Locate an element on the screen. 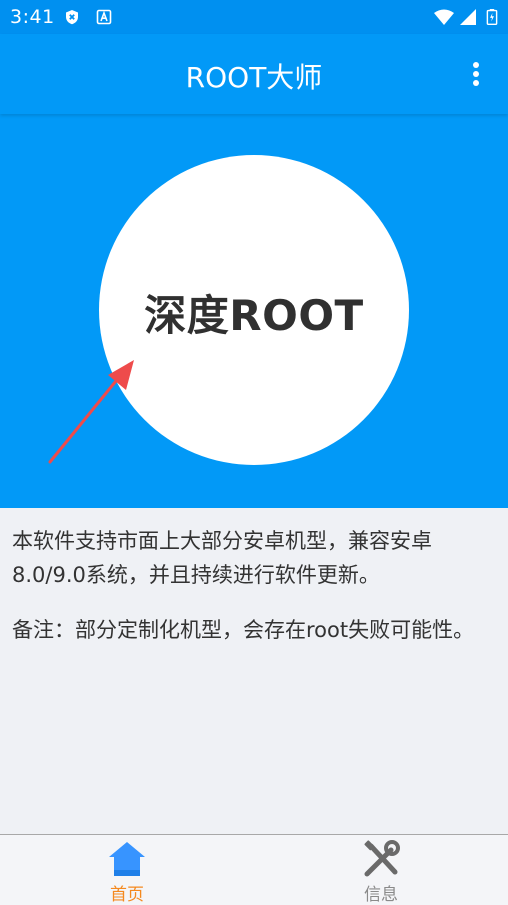  text-a-icon is located at coordinates (104, 17).